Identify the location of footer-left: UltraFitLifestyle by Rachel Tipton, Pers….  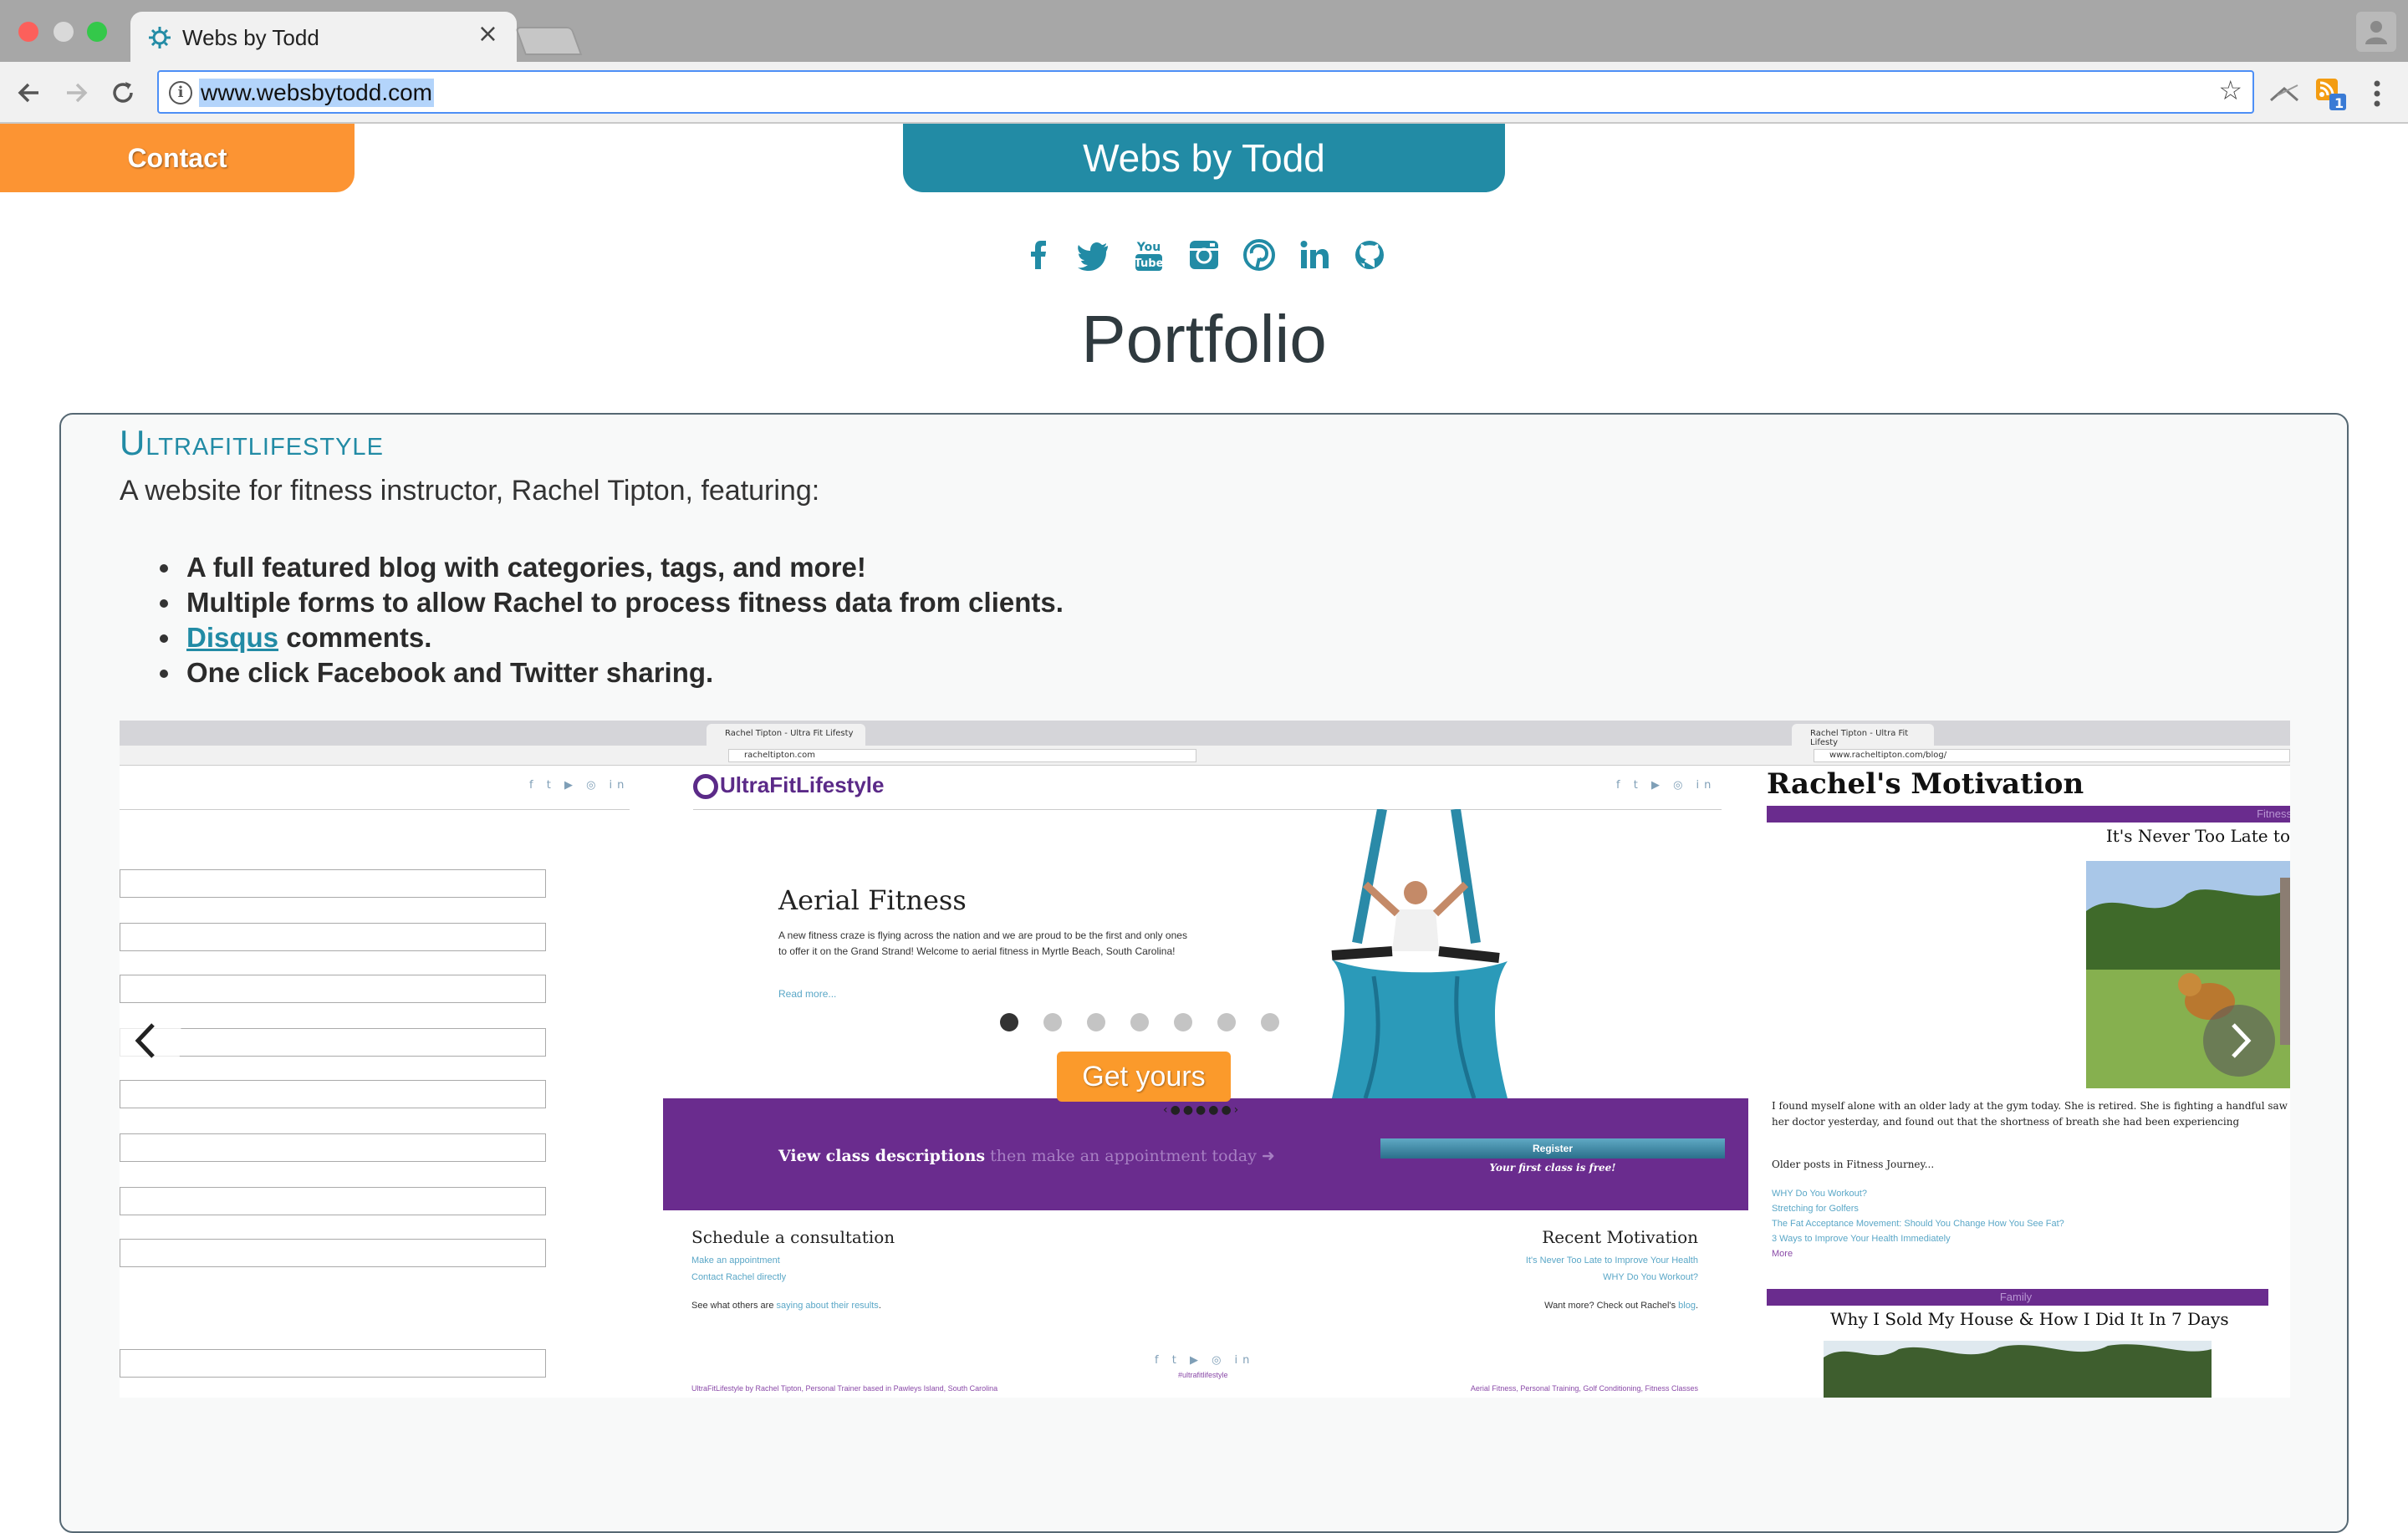
(845, 1388).